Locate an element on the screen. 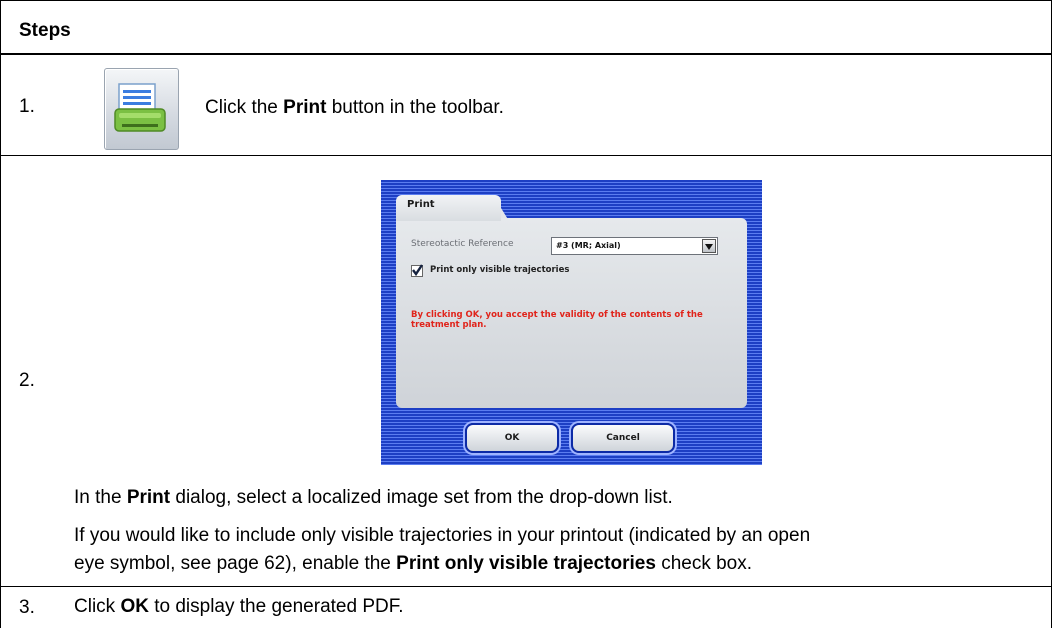  step-3-text: Click OK to display the generated PDF. is located at coordinates (239, 606).